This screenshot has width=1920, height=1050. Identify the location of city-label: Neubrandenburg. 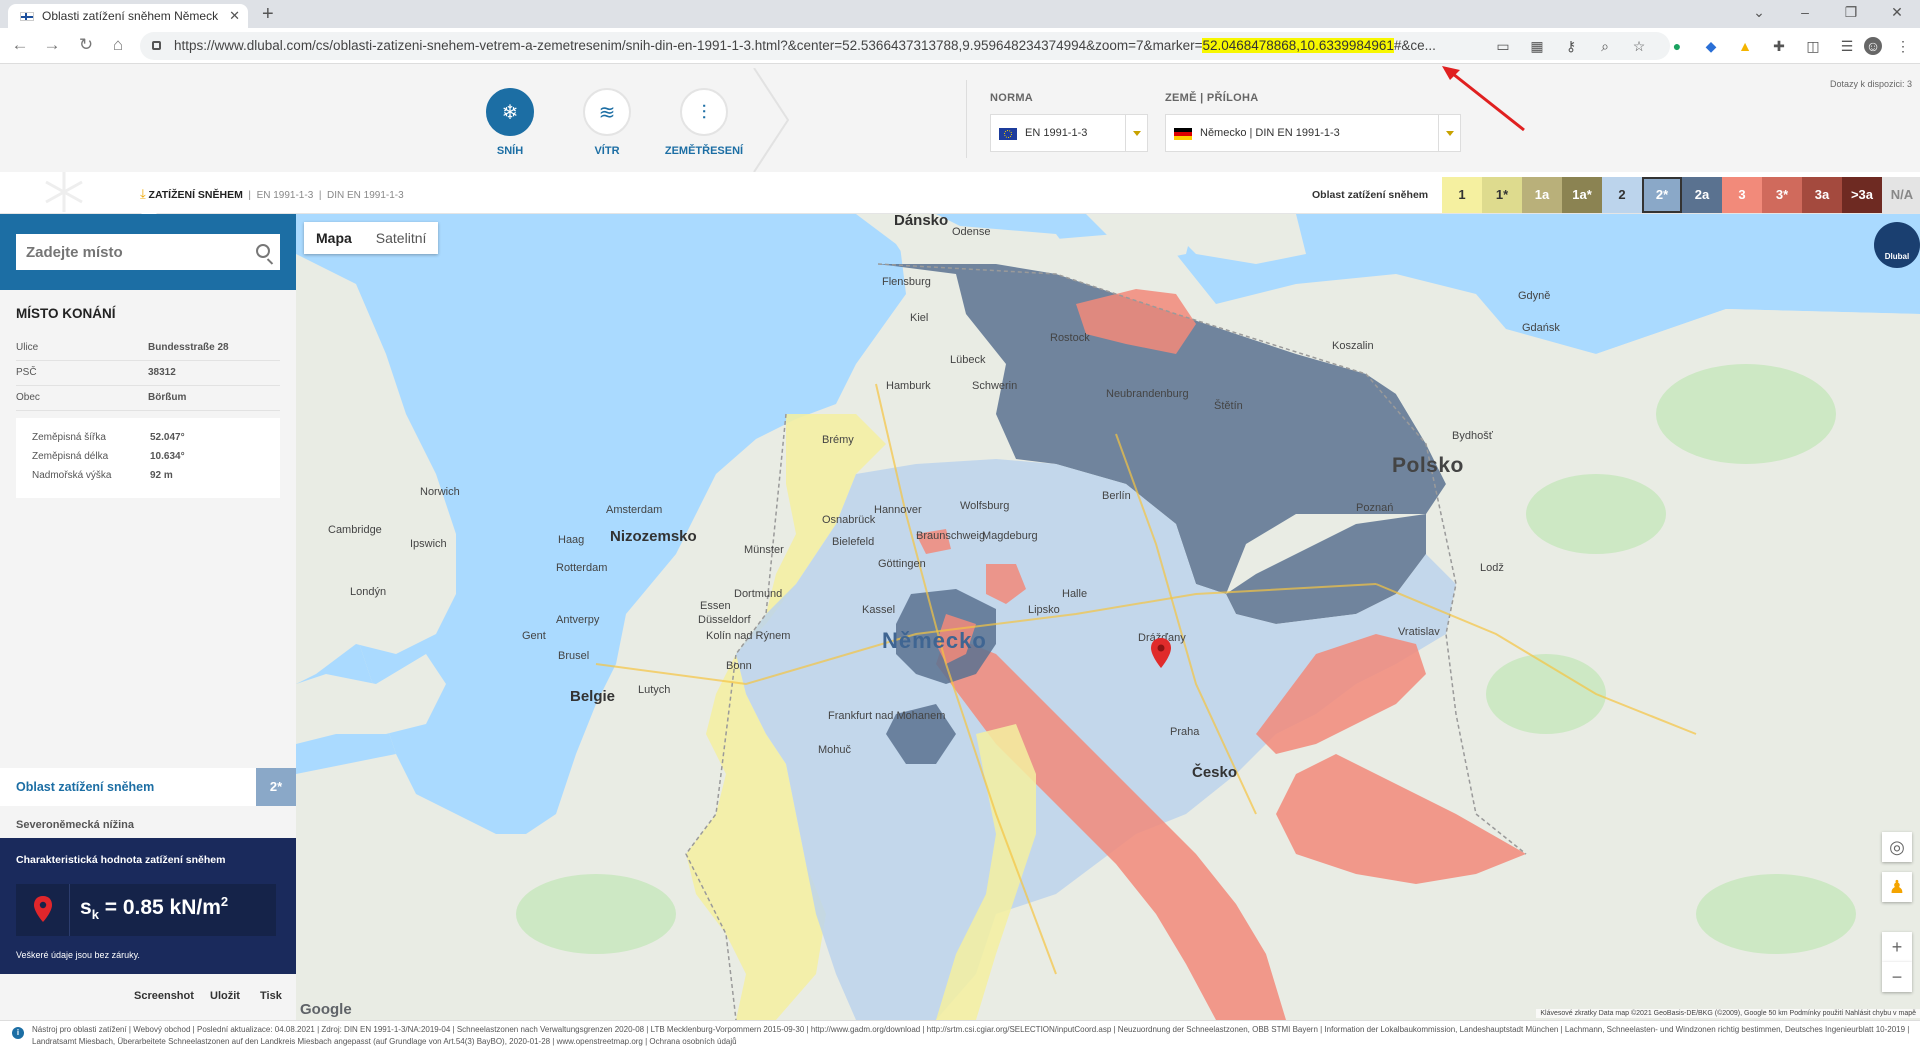
(1147, 394).